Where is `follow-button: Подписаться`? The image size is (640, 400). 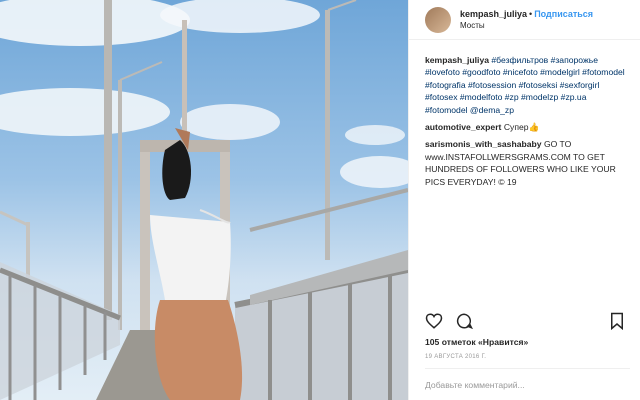
follow-button: Подписаться is located at coordinates (563, 14).